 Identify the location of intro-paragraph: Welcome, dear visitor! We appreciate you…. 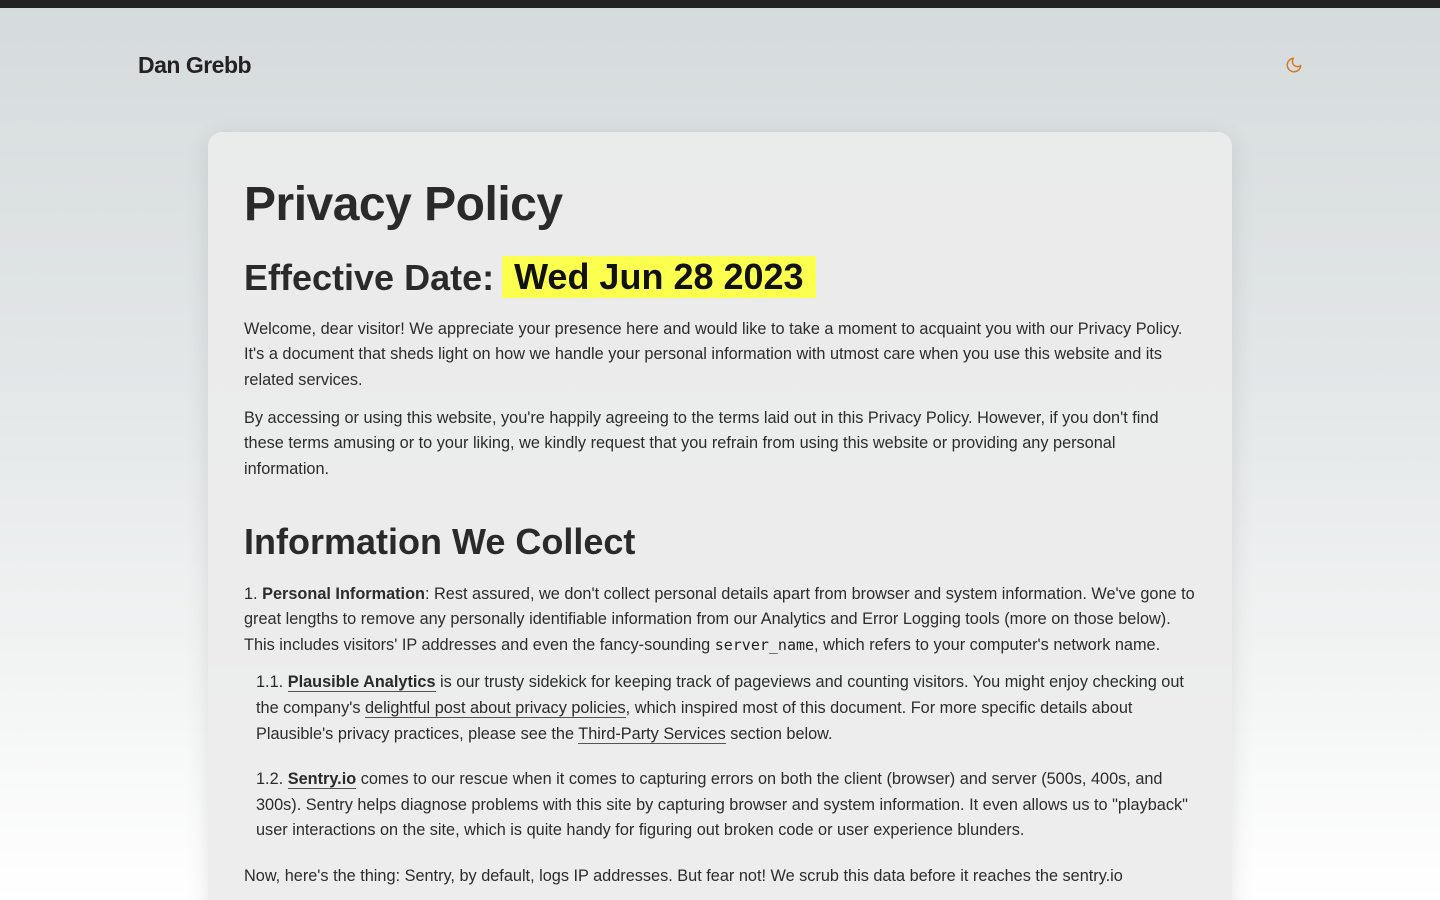
(713, 354).